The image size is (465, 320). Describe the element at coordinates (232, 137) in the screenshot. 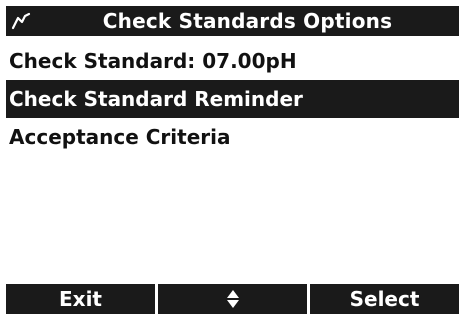

I see `menu-item-acceptance-criteria: Acceptance Criteria` at that location.